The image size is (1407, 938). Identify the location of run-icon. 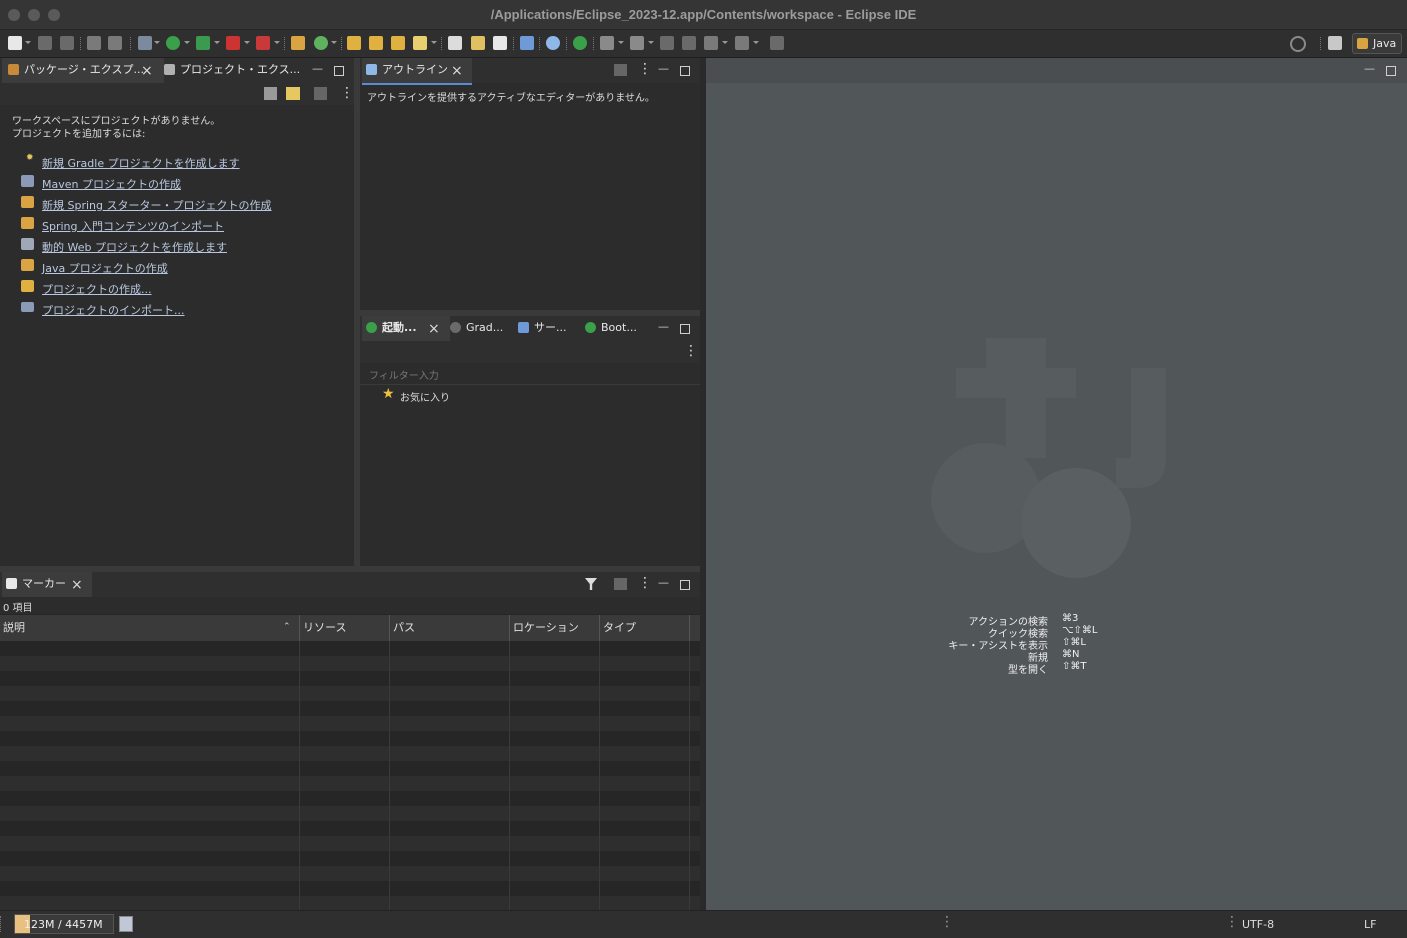
(173, 43).